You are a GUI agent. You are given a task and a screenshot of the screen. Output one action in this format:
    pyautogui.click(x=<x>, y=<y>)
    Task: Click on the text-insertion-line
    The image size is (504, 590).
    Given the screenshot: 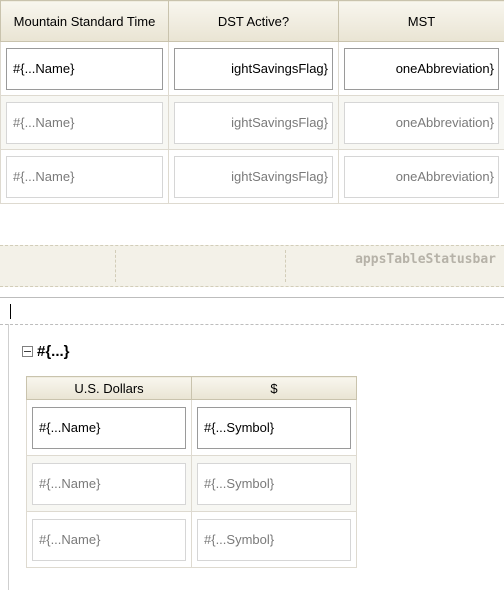 What is the action you would take?
    pyautogui.click(x=252, y=312)
    